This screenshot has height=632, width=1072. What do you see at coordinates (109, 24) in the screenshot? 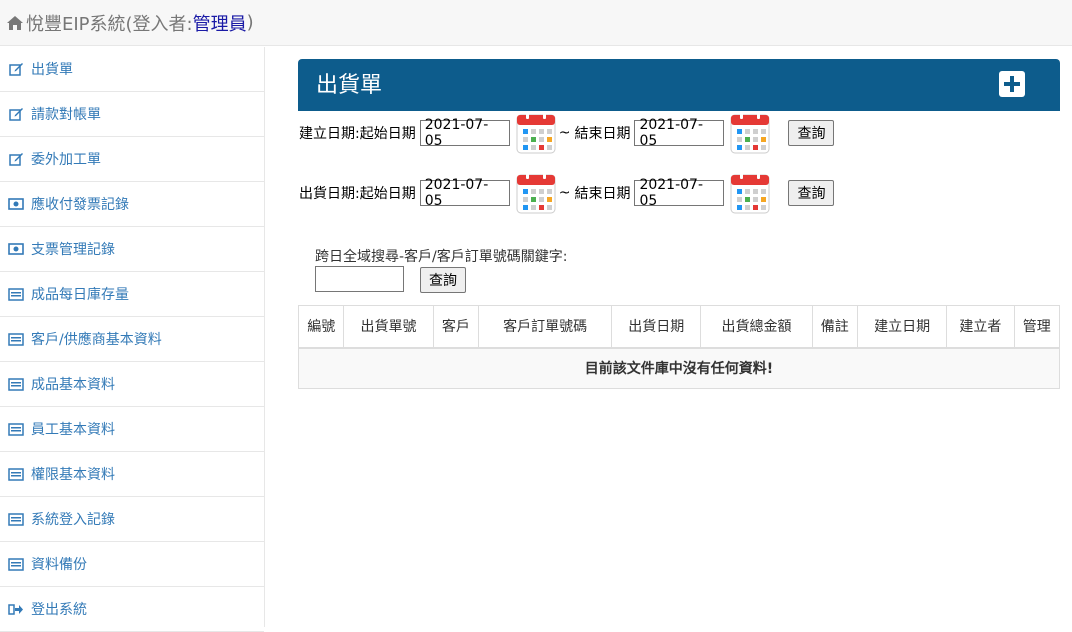
I see `app-title: 悅豐EIP系統(登入者:` at bounding box center [109, 24].